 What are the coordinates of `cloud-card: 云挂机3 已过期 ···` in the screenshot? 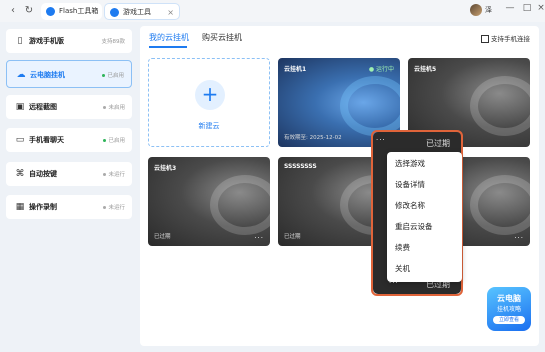 It's located at (209, 201).